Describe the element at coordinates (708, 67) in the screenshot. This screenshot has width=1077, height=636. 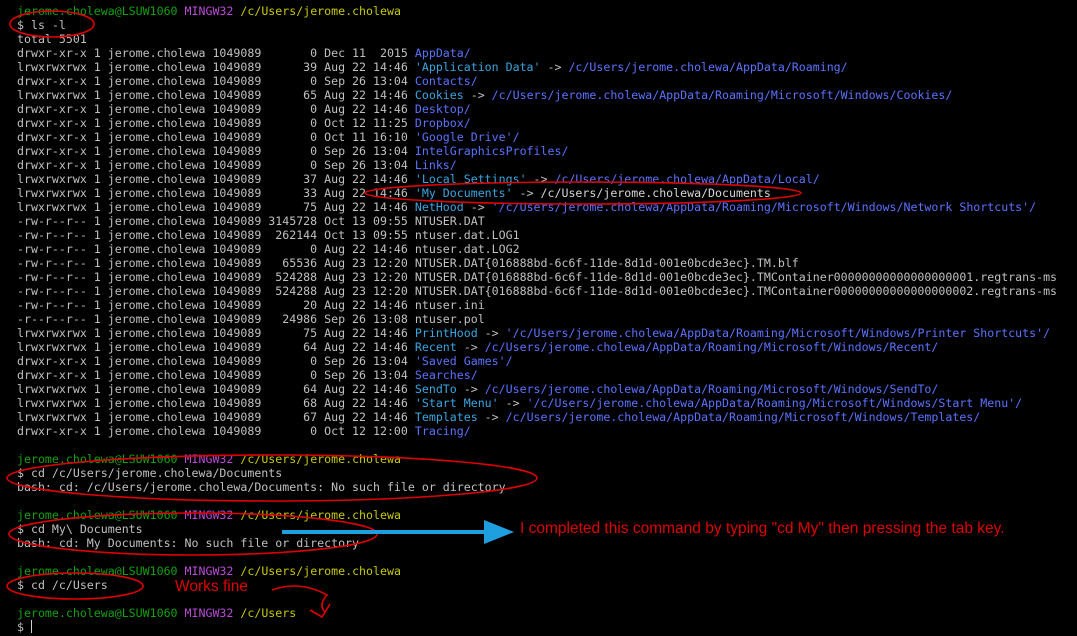
I see `listing-link-target: /c/Users/jerome.cholewa/AppData/Roaming/` at that location.